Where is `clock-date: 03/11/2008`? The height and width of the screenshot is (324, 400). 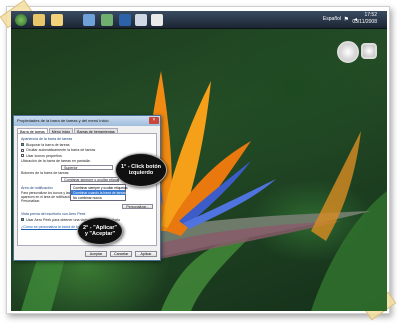 clock-date: 03/11/2008 is located at coordinates (364, 22).